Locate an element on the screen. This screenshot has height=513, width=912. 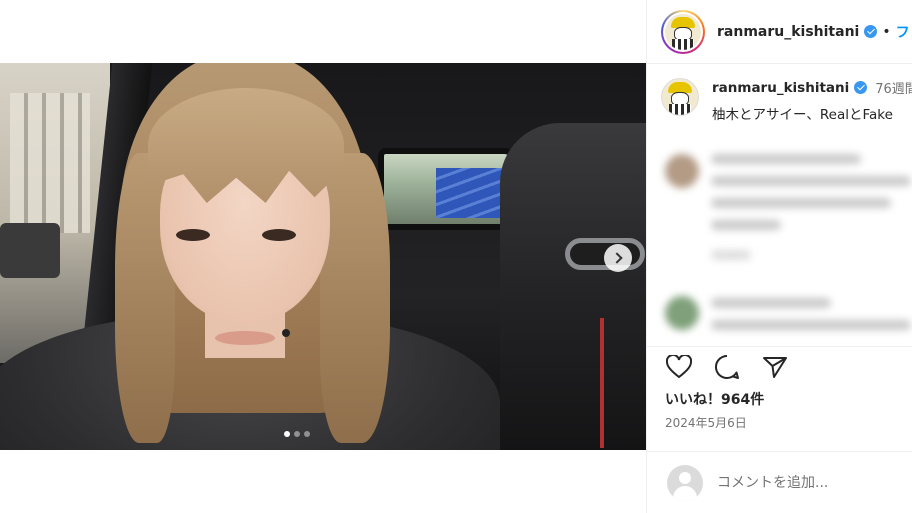
header-username: ranmaru_kishitani is located at coordinates (788, 32).